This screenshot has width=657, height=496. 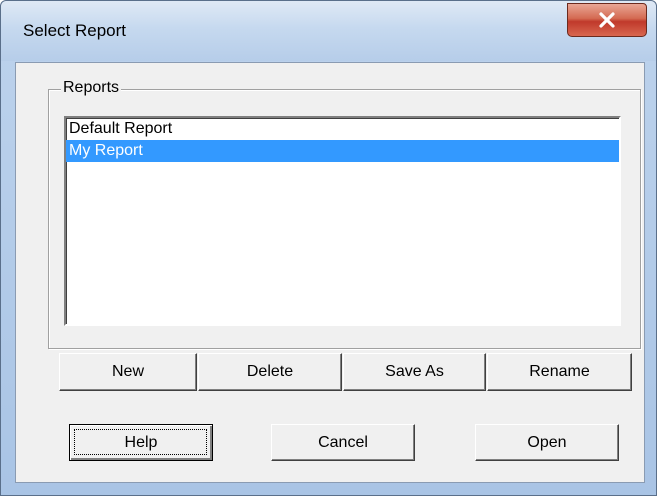 I want to click on help-button: Help, so click(x=141, y=442).